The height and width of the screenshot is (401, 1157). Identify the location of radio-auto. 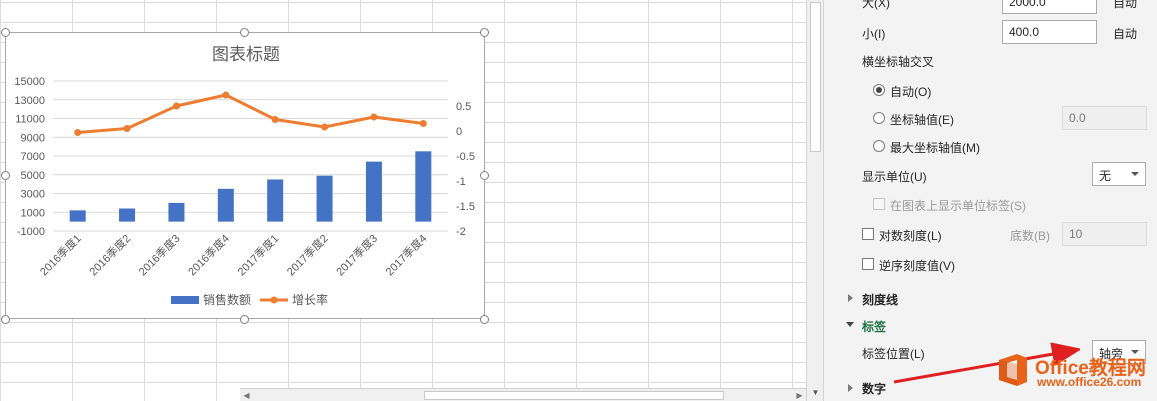
(879, 90).